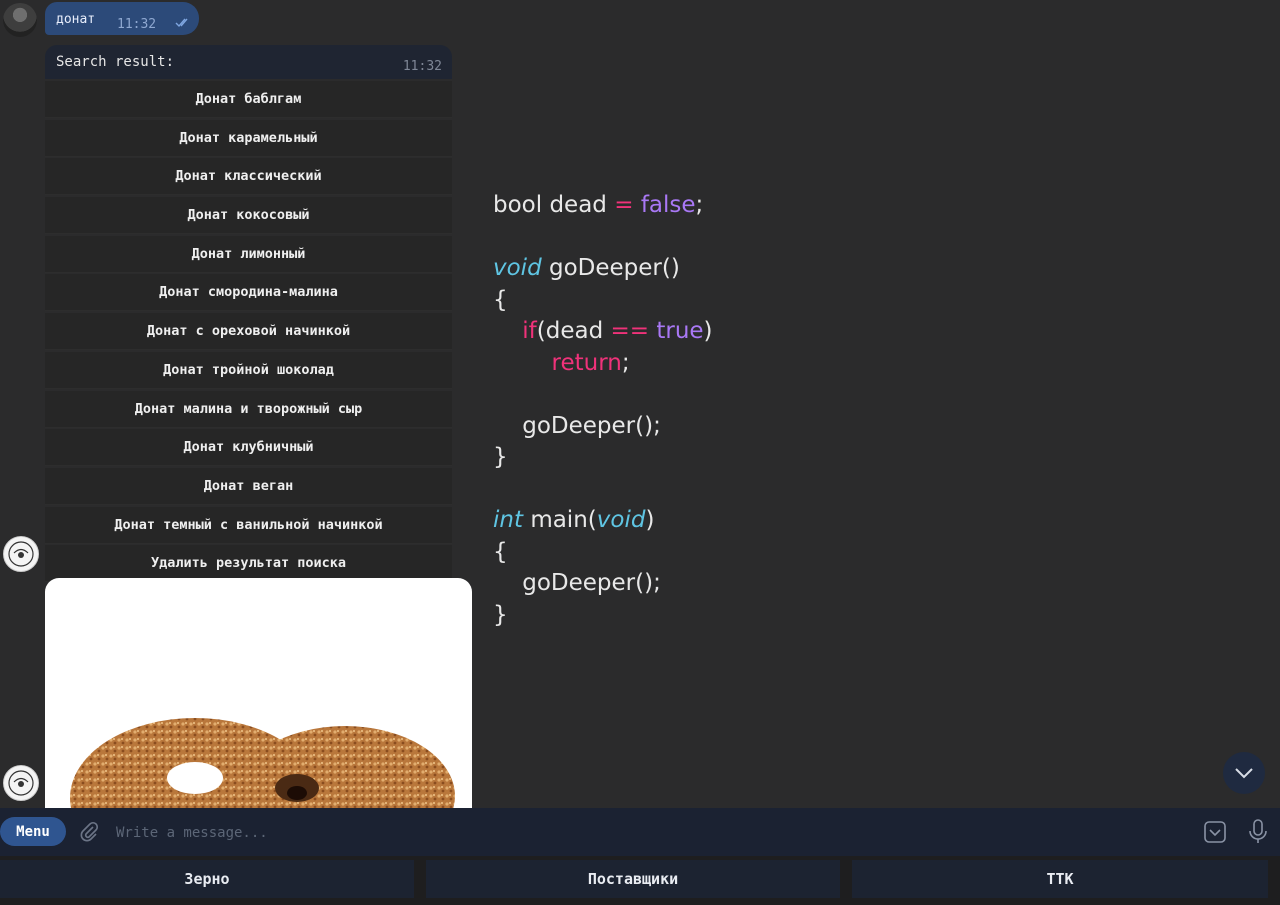 Image resolution: width=1280 pixels, height=905 pixels. Describe the element at coordinates (248, 486) in the screenshot. I see `inline-button: Донат веган` at that location.